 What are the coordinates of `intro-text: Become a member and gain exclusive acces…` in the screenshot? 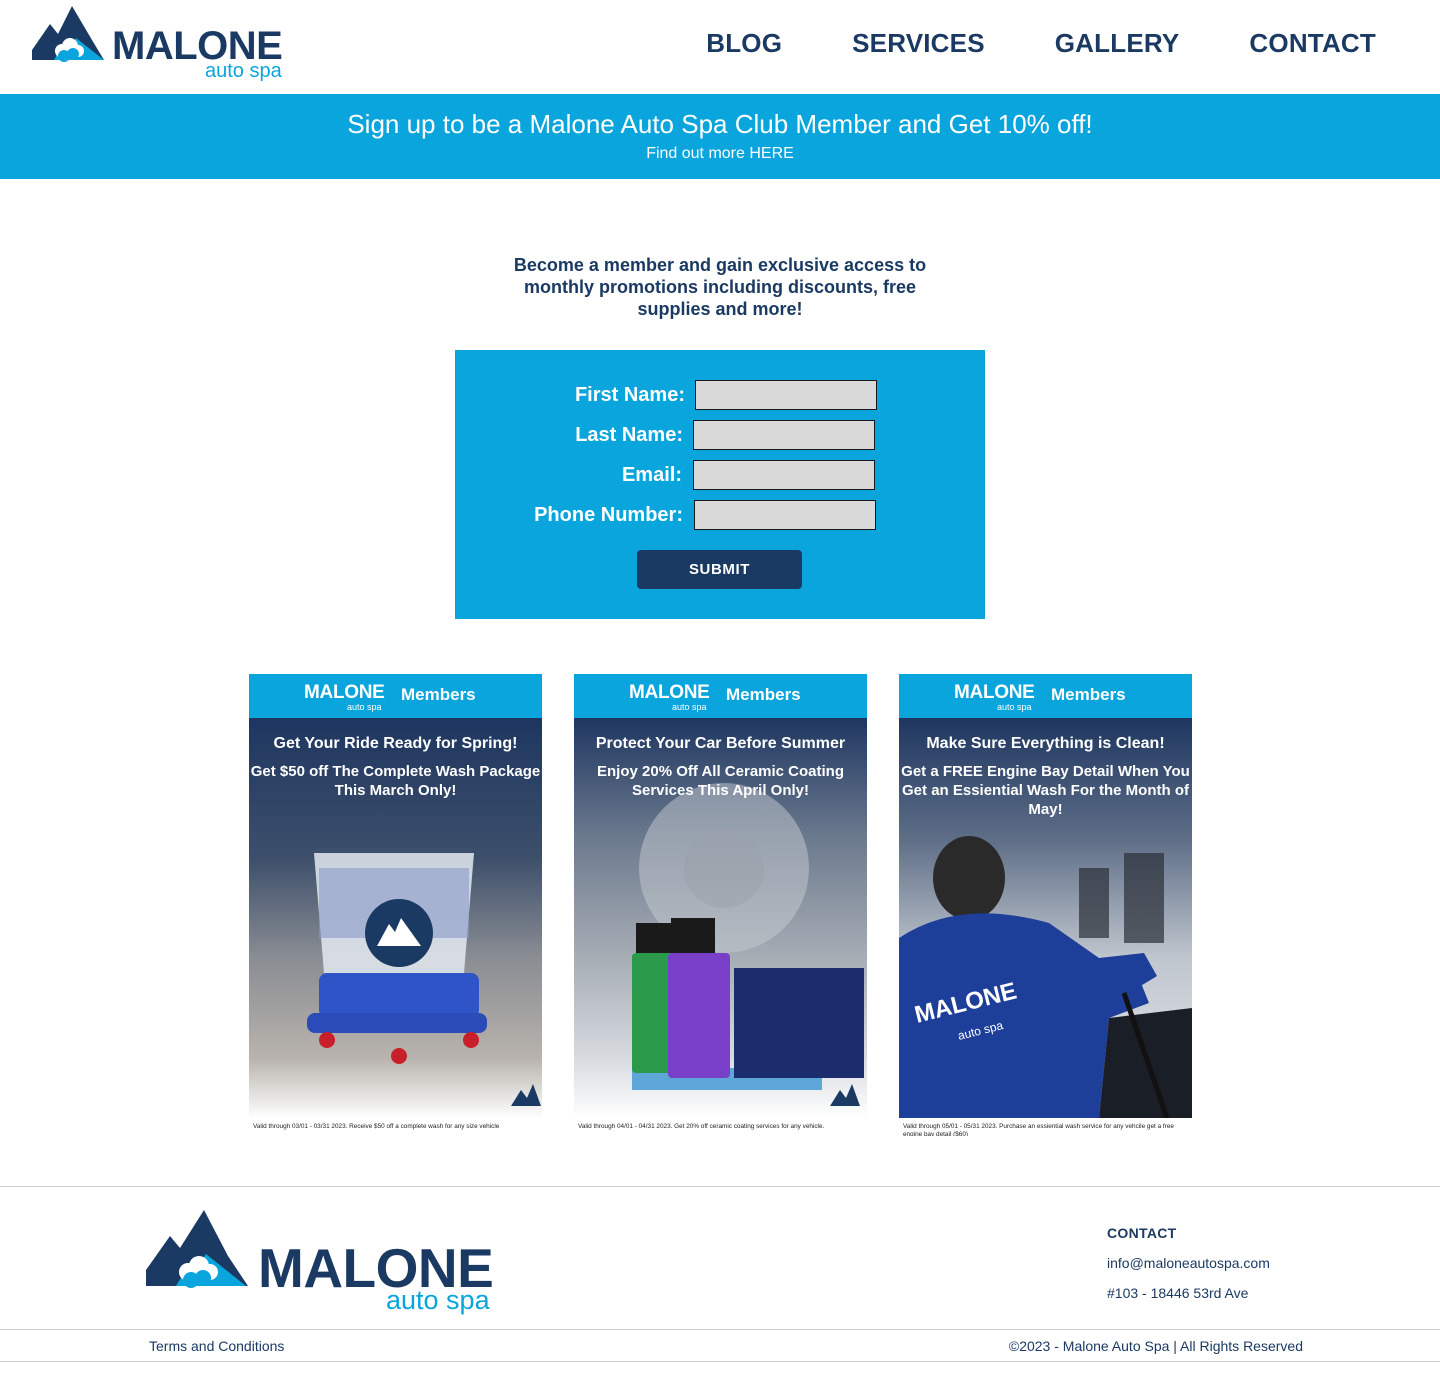 It's located at (720, 287).